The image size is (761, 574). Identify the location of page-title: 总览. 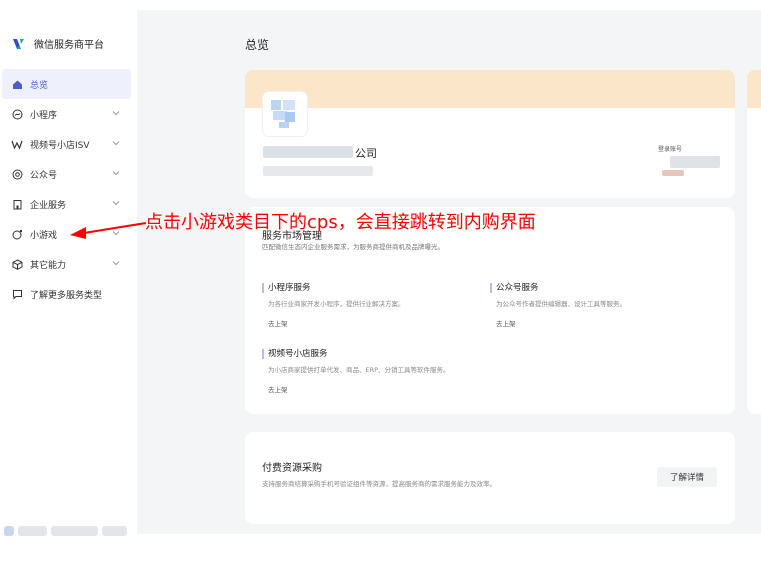
(257, 45).